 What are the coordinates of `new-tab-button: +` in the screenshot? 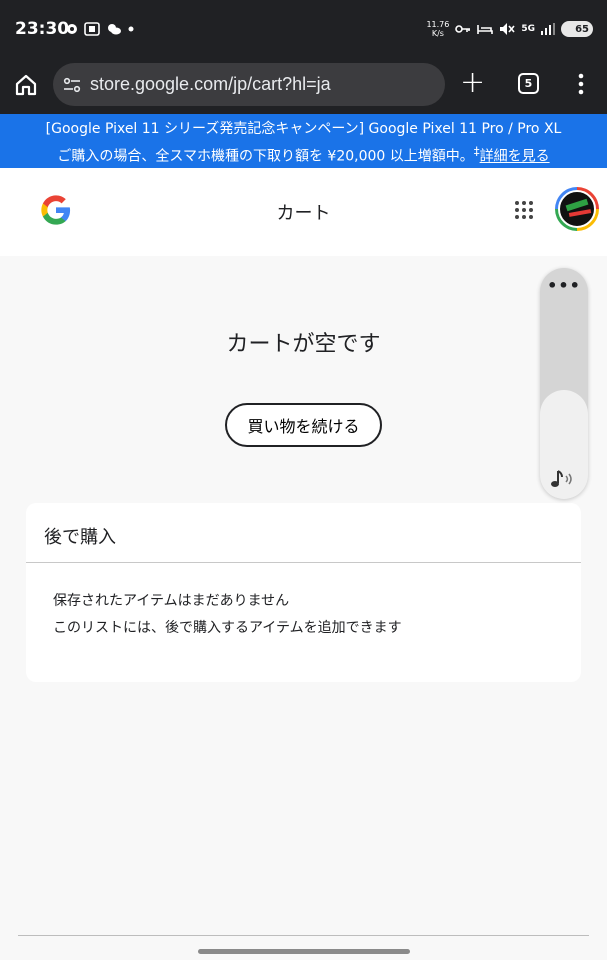 It's located at (472, 83).